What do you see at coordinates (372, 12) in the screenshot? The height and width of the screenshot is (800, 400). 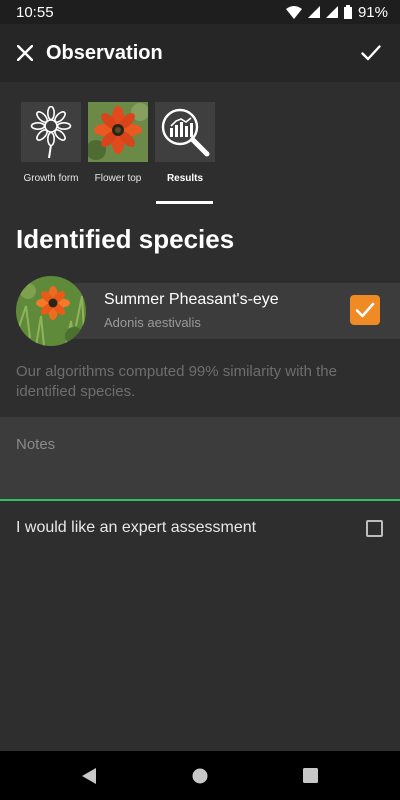 I see `battery-percent: 91%` at bounding box center [372, 12].